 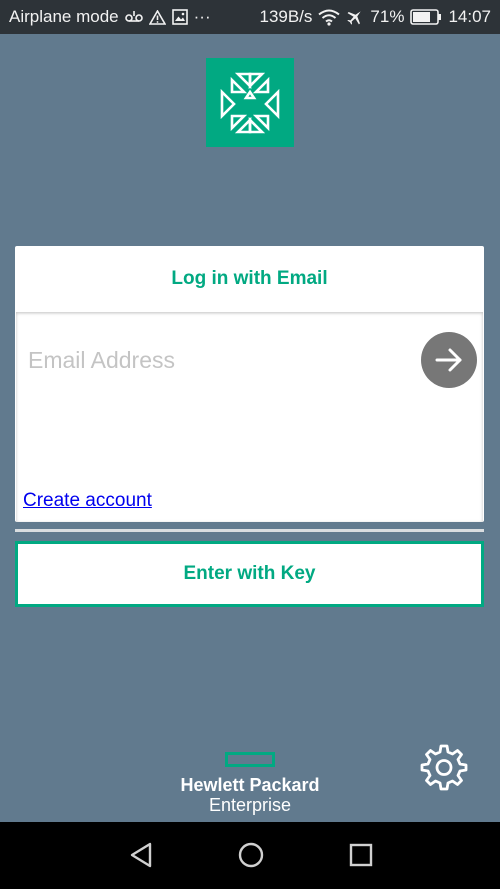 What do you see at coordinates (249, 574) in the screenshot?
I see `enter-with-key-button: Enter with Key` at bounding box center [249, 574].